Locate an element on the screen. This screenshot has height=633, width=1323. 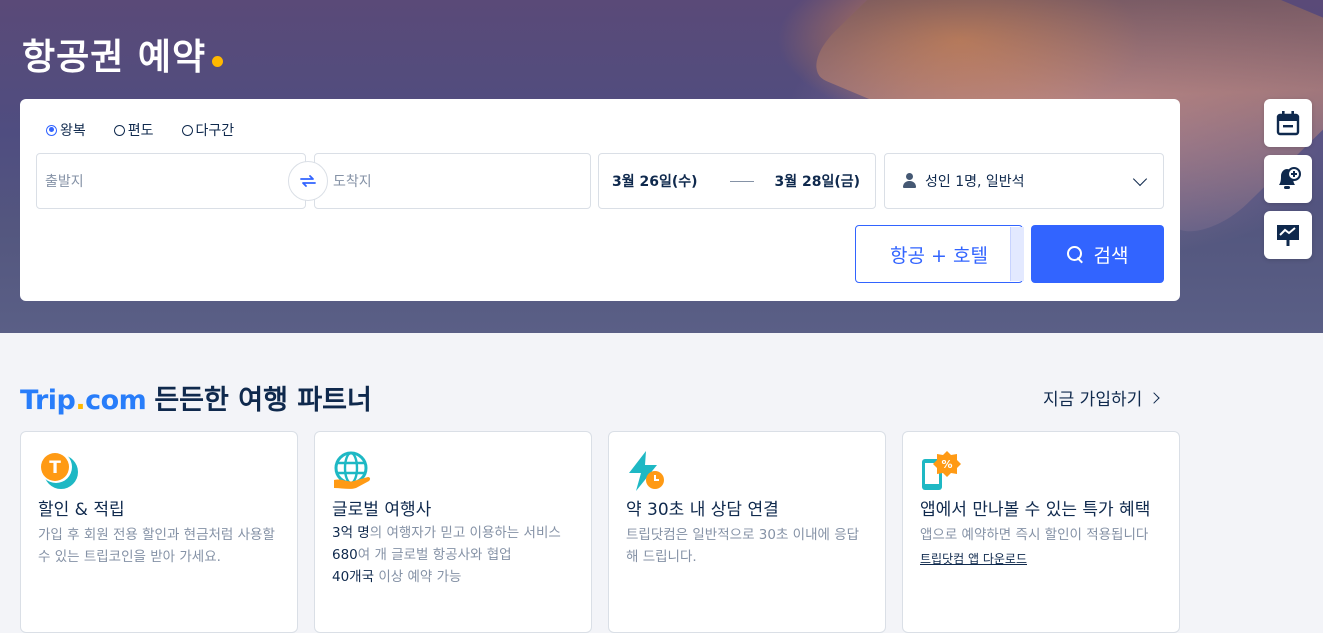
signup-label: 지금 가입하기 is located at coordinates (1093, 400).